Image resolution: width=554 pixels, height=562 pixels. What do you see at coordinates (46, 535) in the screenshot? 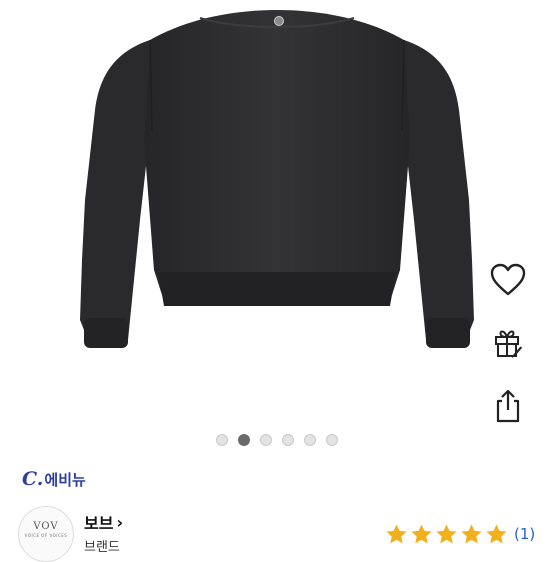
I see `brand-logo-subtext: VOICE OF VOICES` at bounding box center [46, 535].